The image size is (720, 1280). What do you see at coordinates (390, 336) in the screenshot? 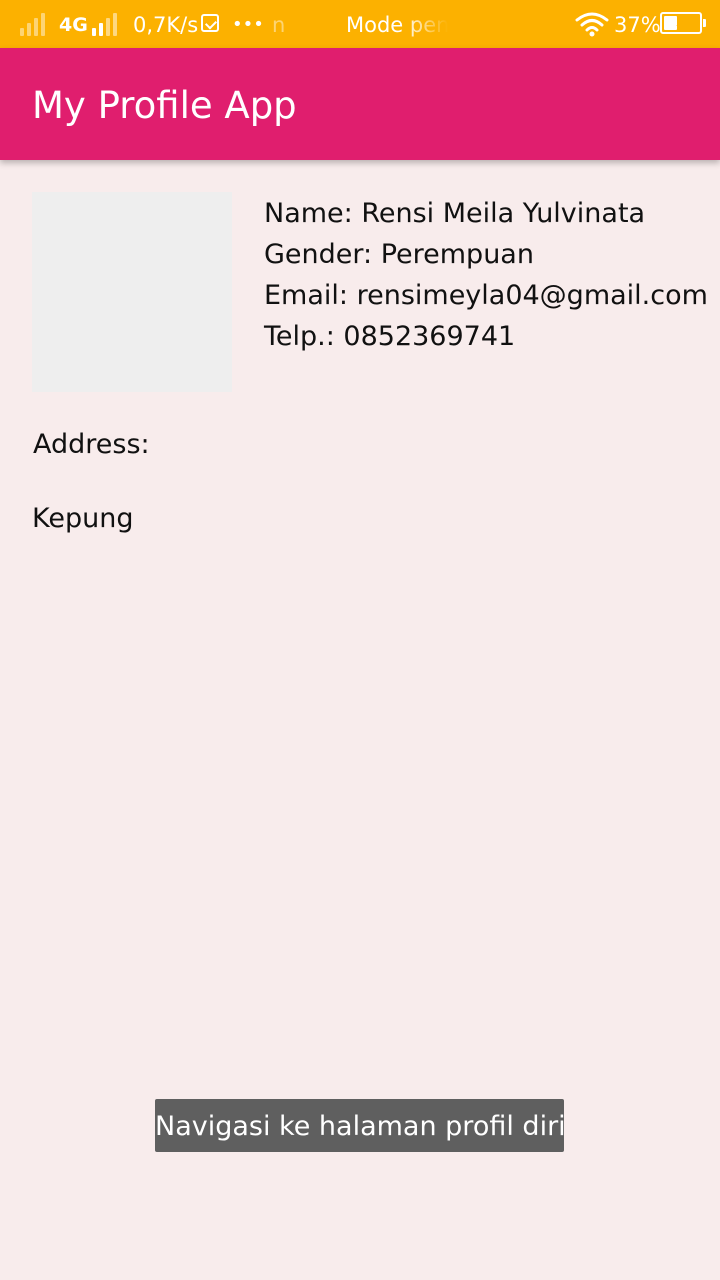
I see `profile-phone: Telp.: 0852369741` at bounding box center [390, 336].